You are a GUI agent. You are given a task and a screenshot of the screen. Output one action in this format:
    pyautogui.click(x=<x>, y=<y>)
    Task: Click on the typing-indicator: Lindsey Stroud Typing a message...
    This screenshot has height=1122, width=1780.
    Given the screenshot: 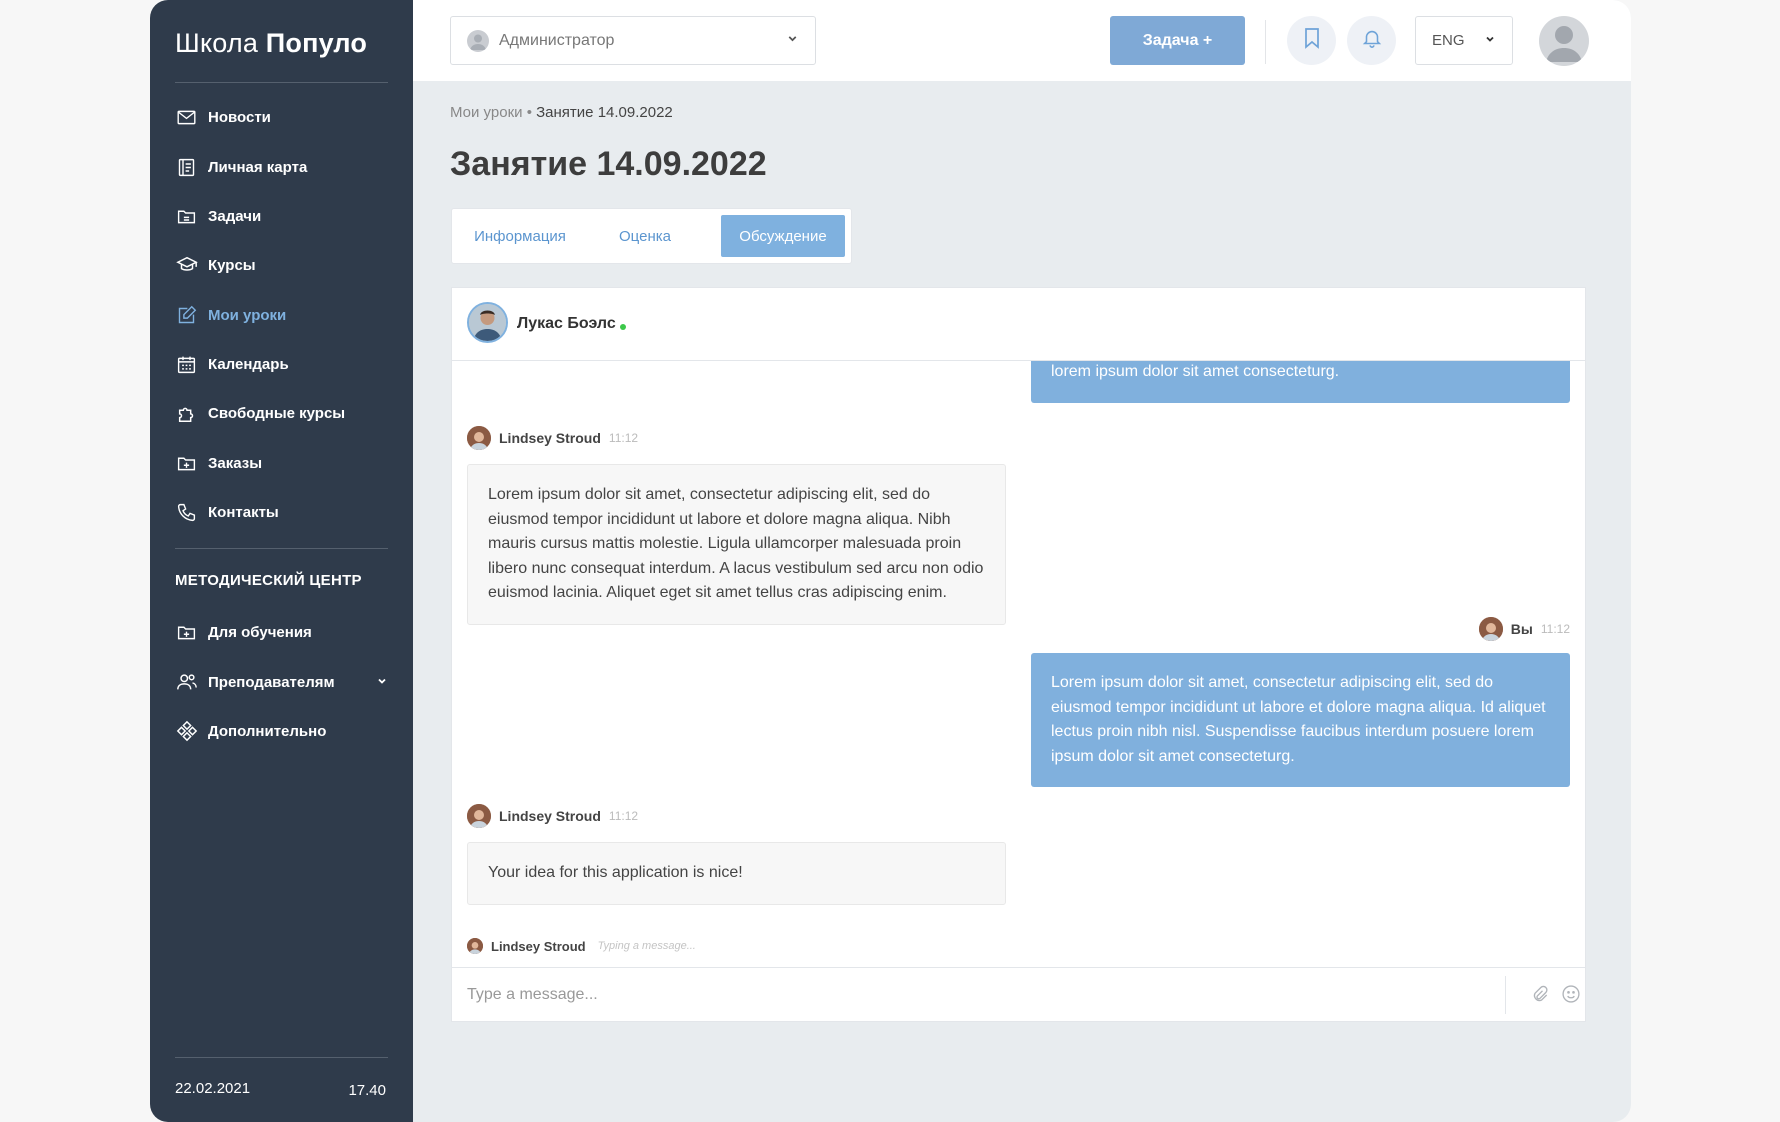 What is the action you would take?
    pyautogui.click(x=581, y=946)
    